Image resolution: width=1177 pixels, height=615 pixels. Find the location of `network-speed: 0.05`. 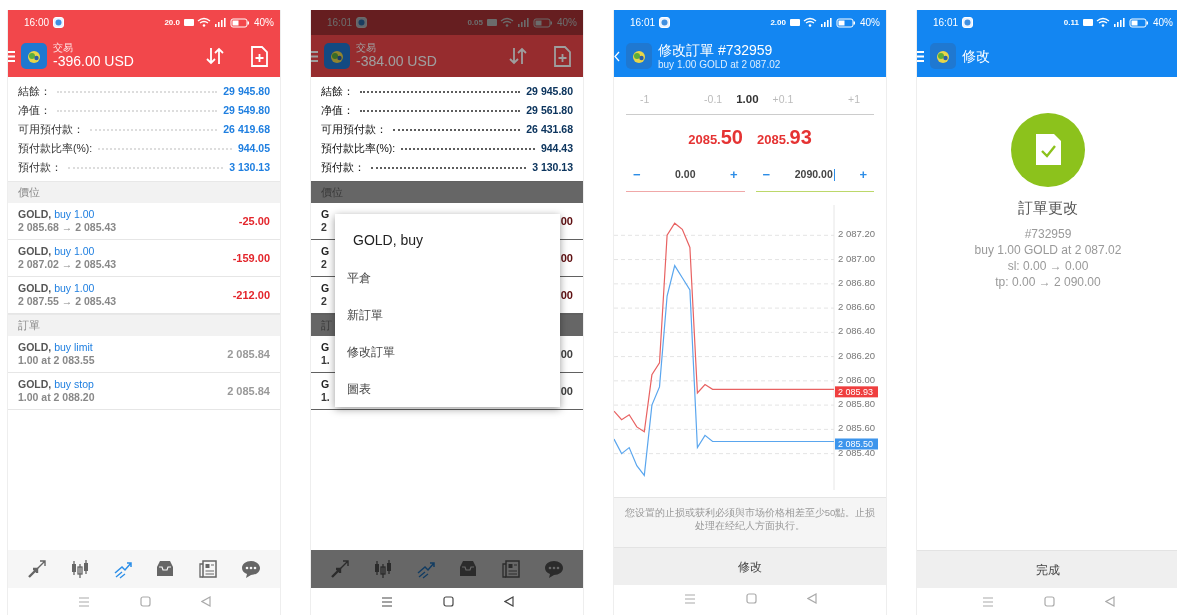

network-speed: 0.05 is located at coordinates (475, 22).